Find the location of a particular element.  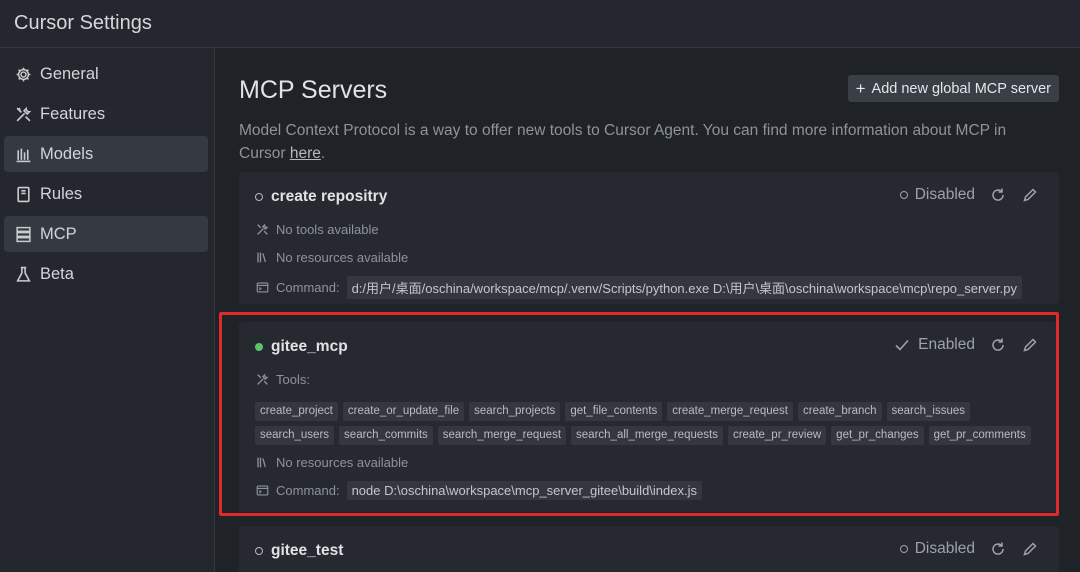

server-icon is located at coordinates (23, 234).